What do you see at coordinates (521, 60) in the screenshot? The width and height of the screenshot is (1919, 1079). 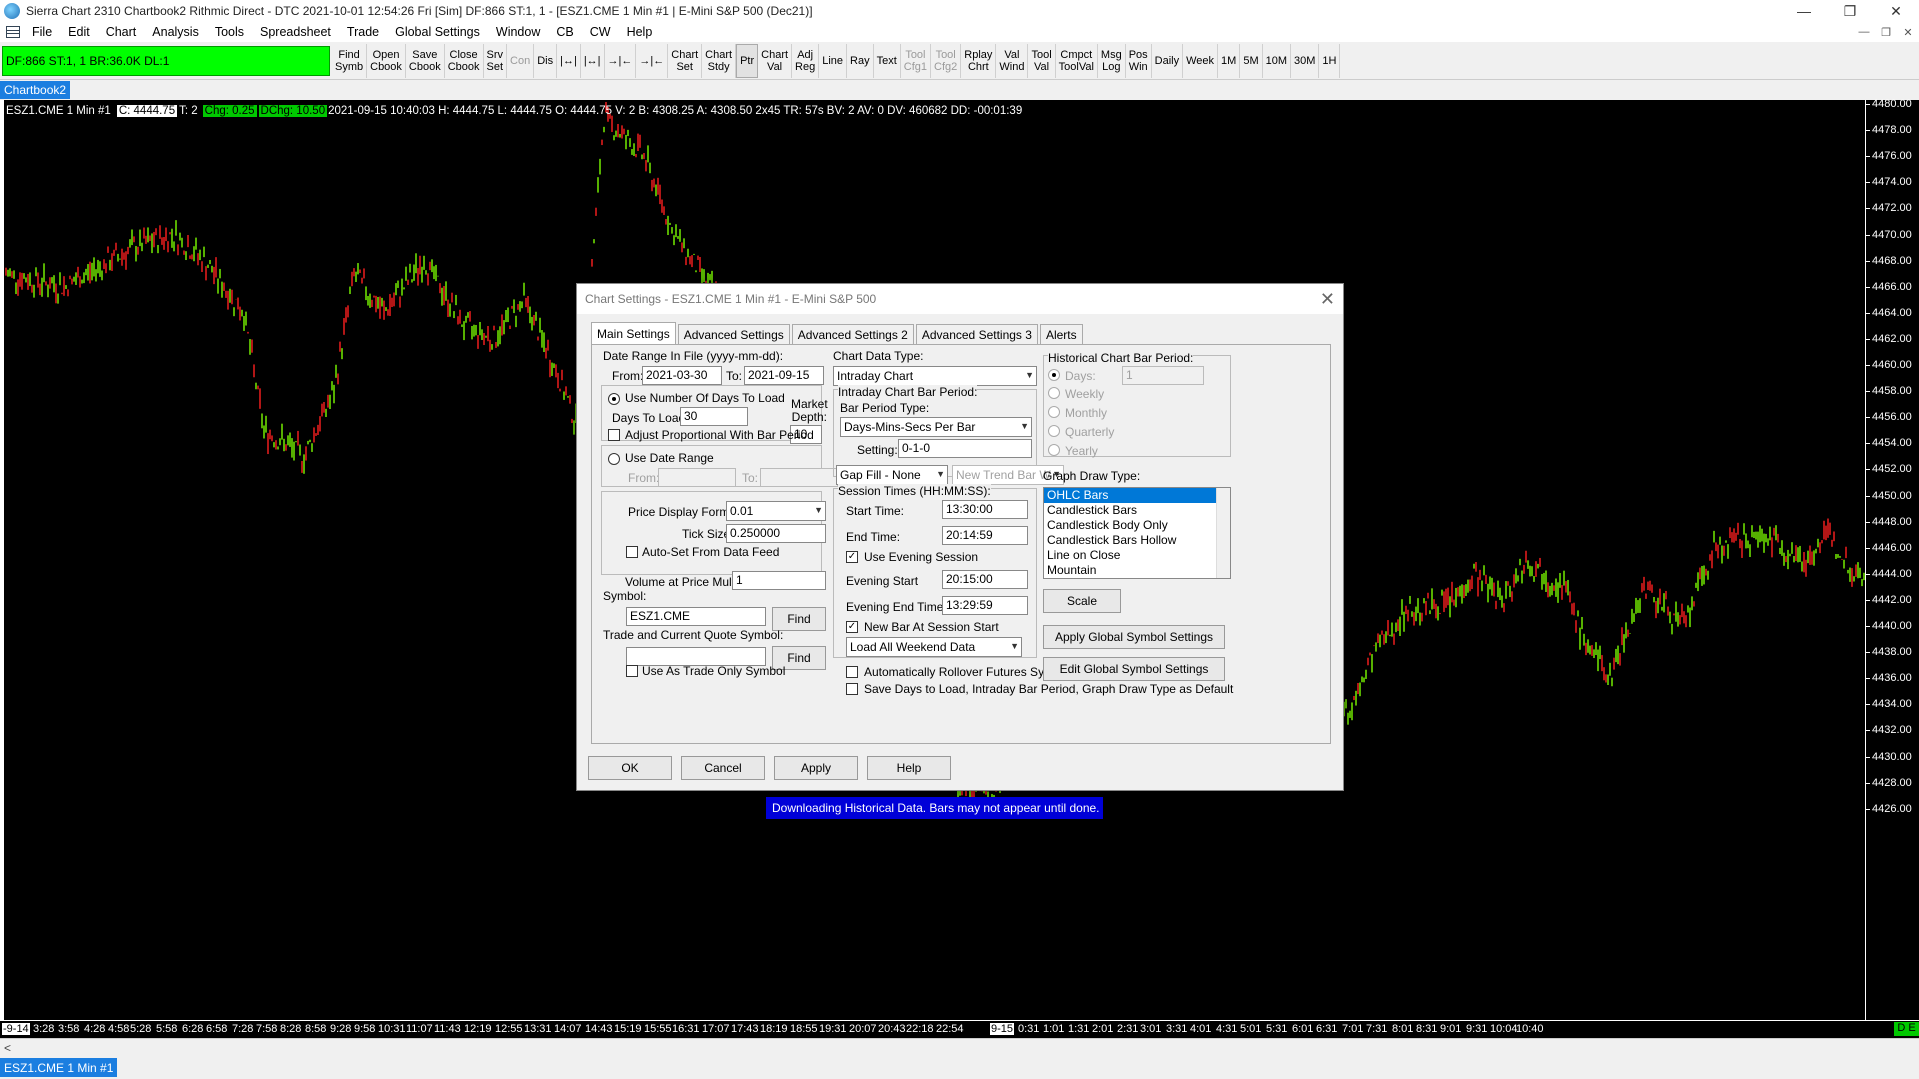 I see `toolbar-button-con-5: Con` at bounding box center [521, 60].